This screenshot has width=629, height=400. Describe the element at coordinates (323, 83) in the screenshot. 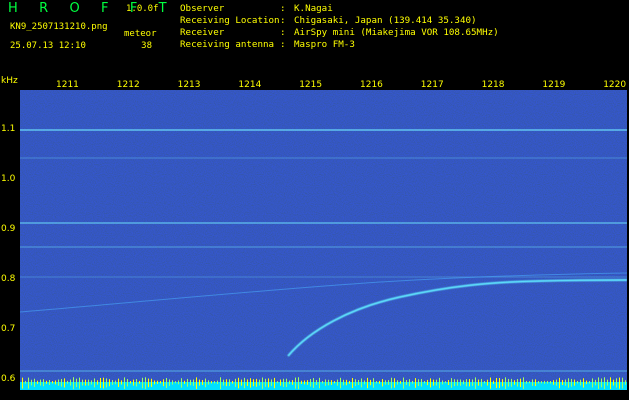

I see `x-axis-bar` at that location.